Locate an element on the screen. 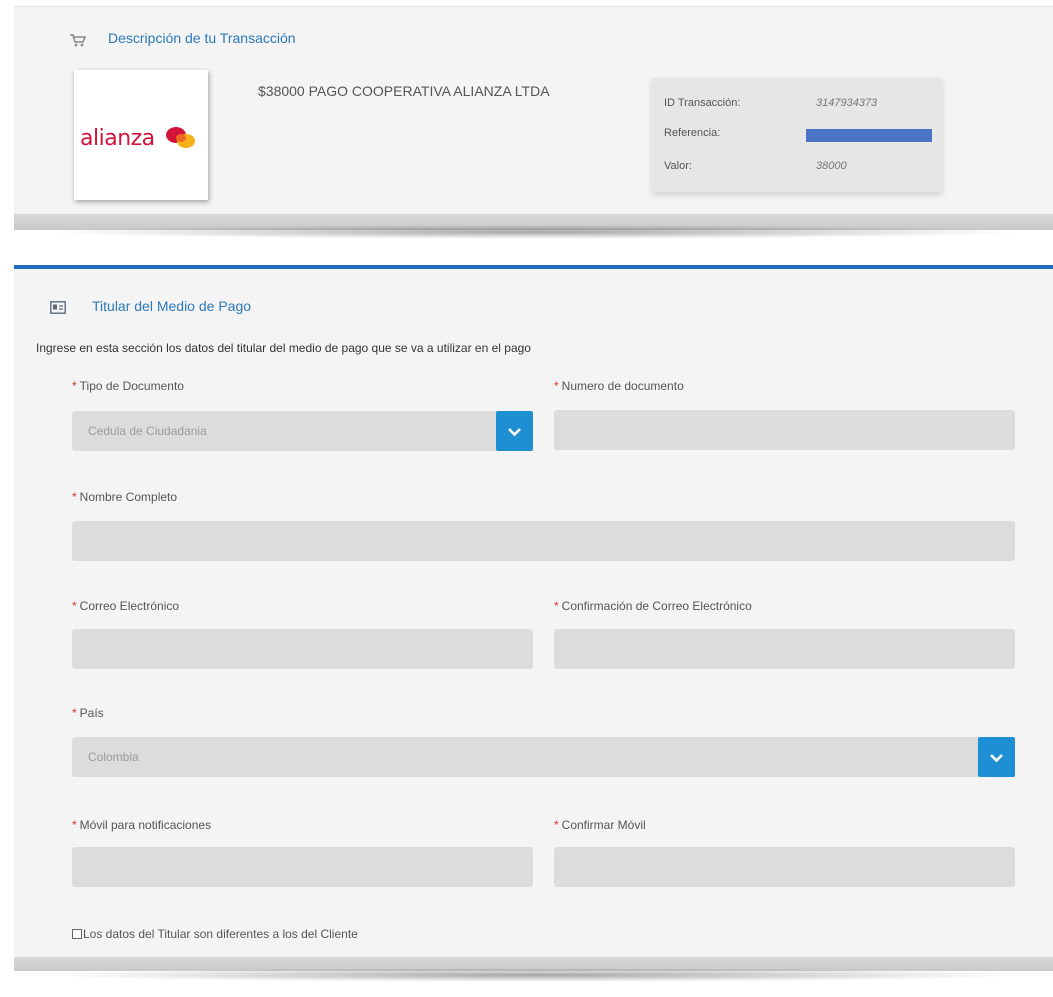 This screenshot has height=997, width=1053. transaction-id-value: 3147934373 is located at coordinates (847, 103).